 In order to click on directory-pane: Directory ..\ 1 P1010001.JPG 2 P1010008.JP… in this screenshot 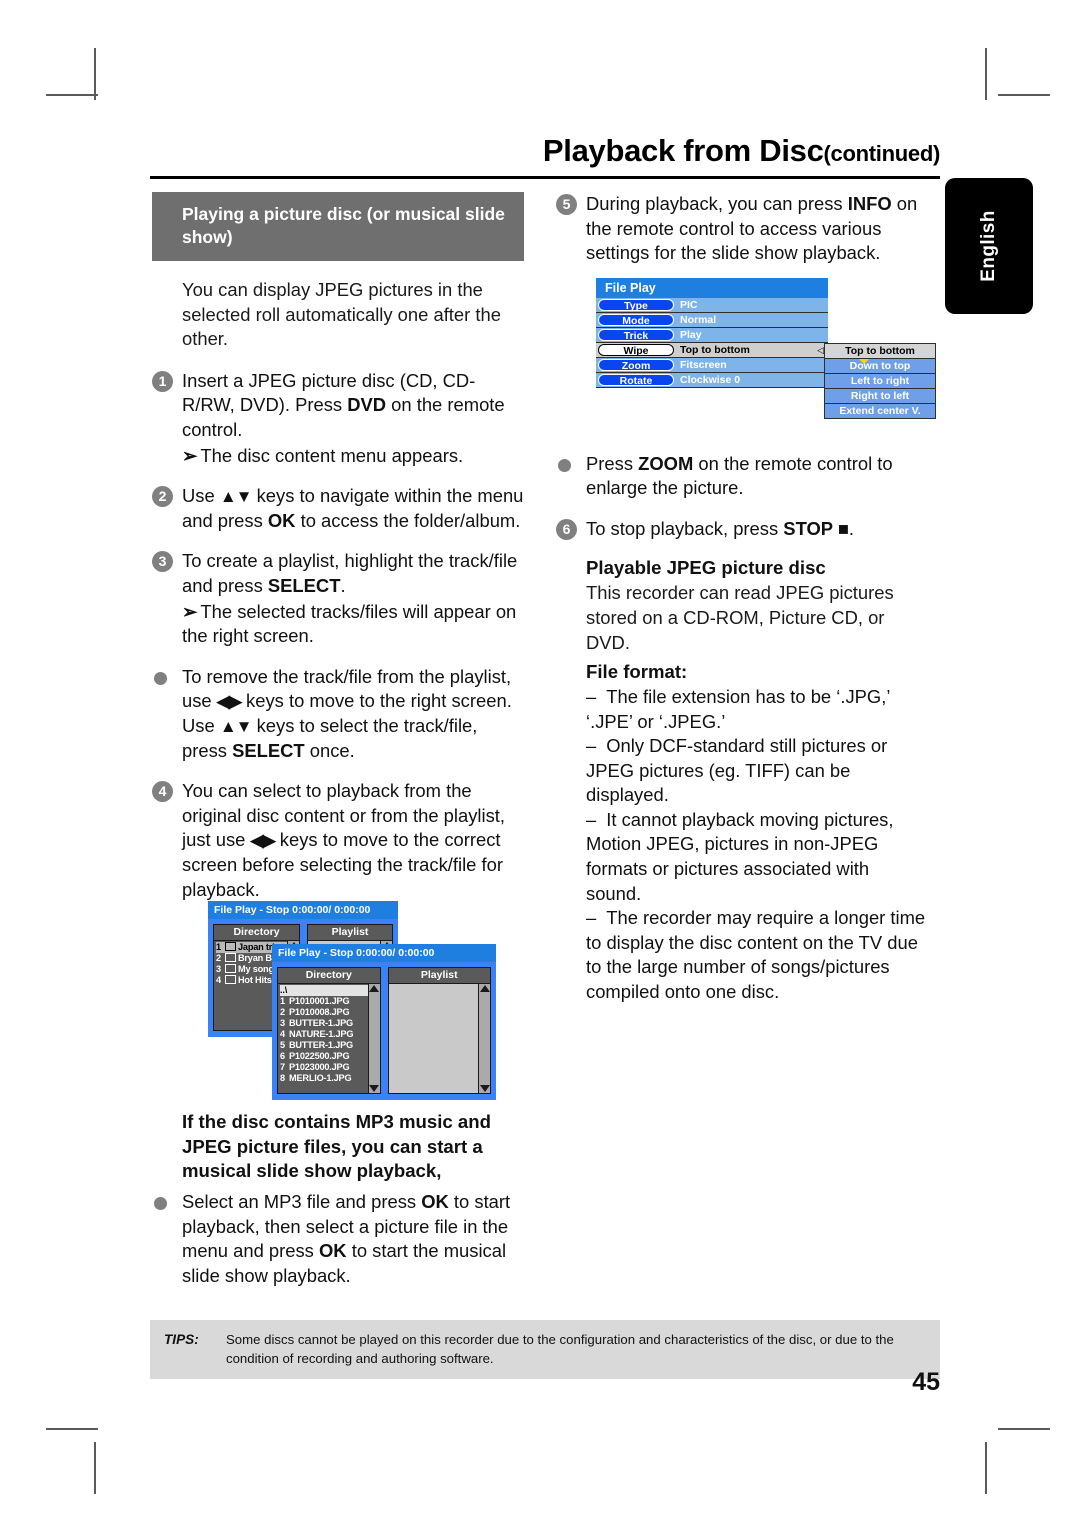, I will do `click(329, 1030)`.